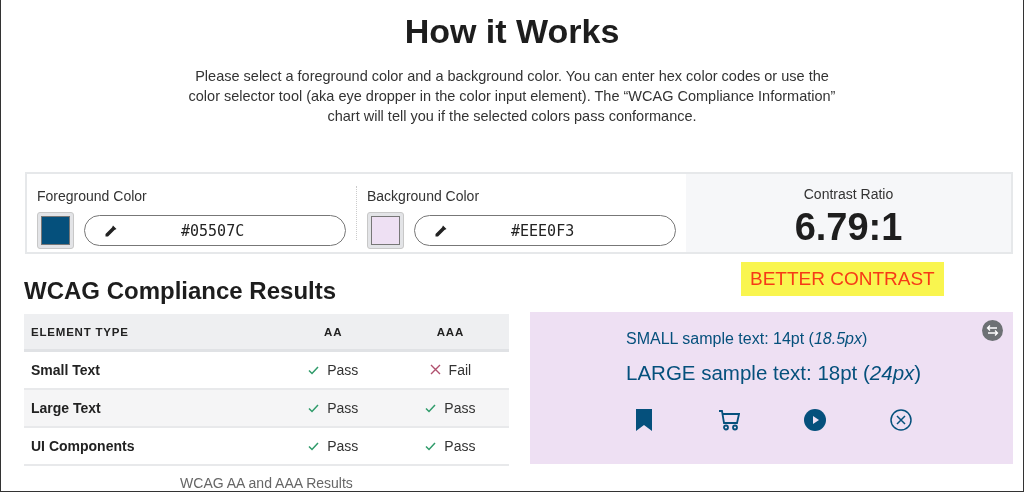  Describe the element at coordinates (848, 194) in the screenshot. I see `ratio-label: Contrast Ratio` at that location.